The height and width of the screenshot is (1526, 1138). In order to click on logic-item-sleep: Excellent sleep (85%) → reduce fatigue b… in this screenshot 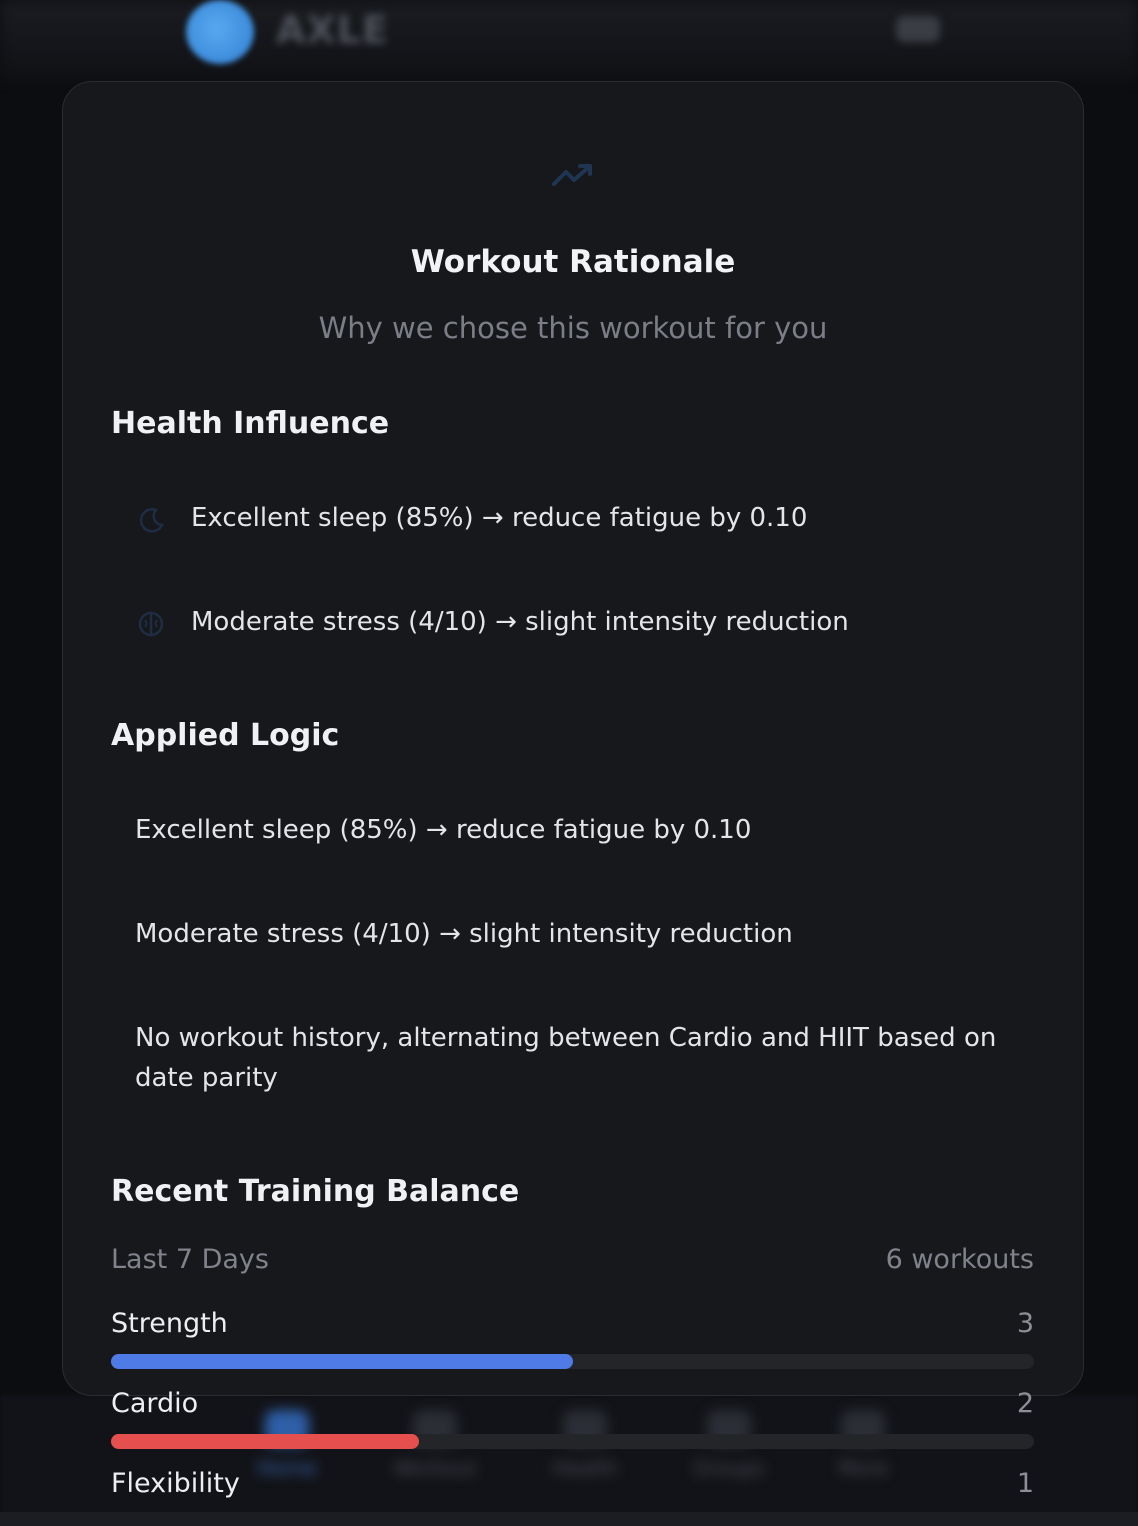, I will do `click(443, 830)`.